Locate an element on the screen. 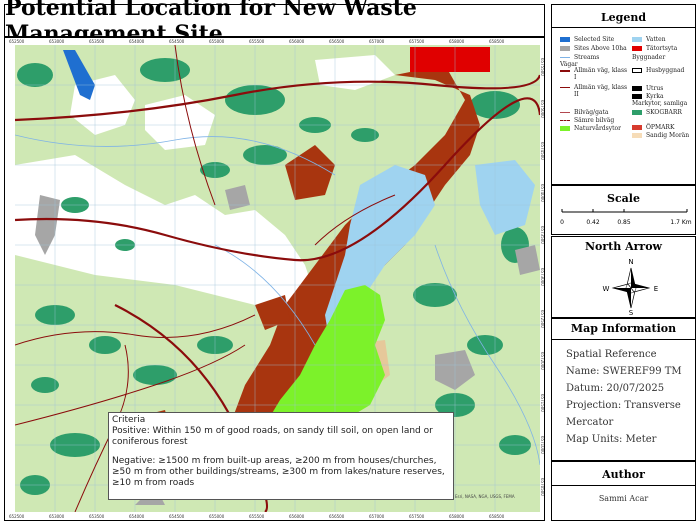 The image size is (700, 525). legend-label: Bilväg/gata is located at coordinates (591, 112).